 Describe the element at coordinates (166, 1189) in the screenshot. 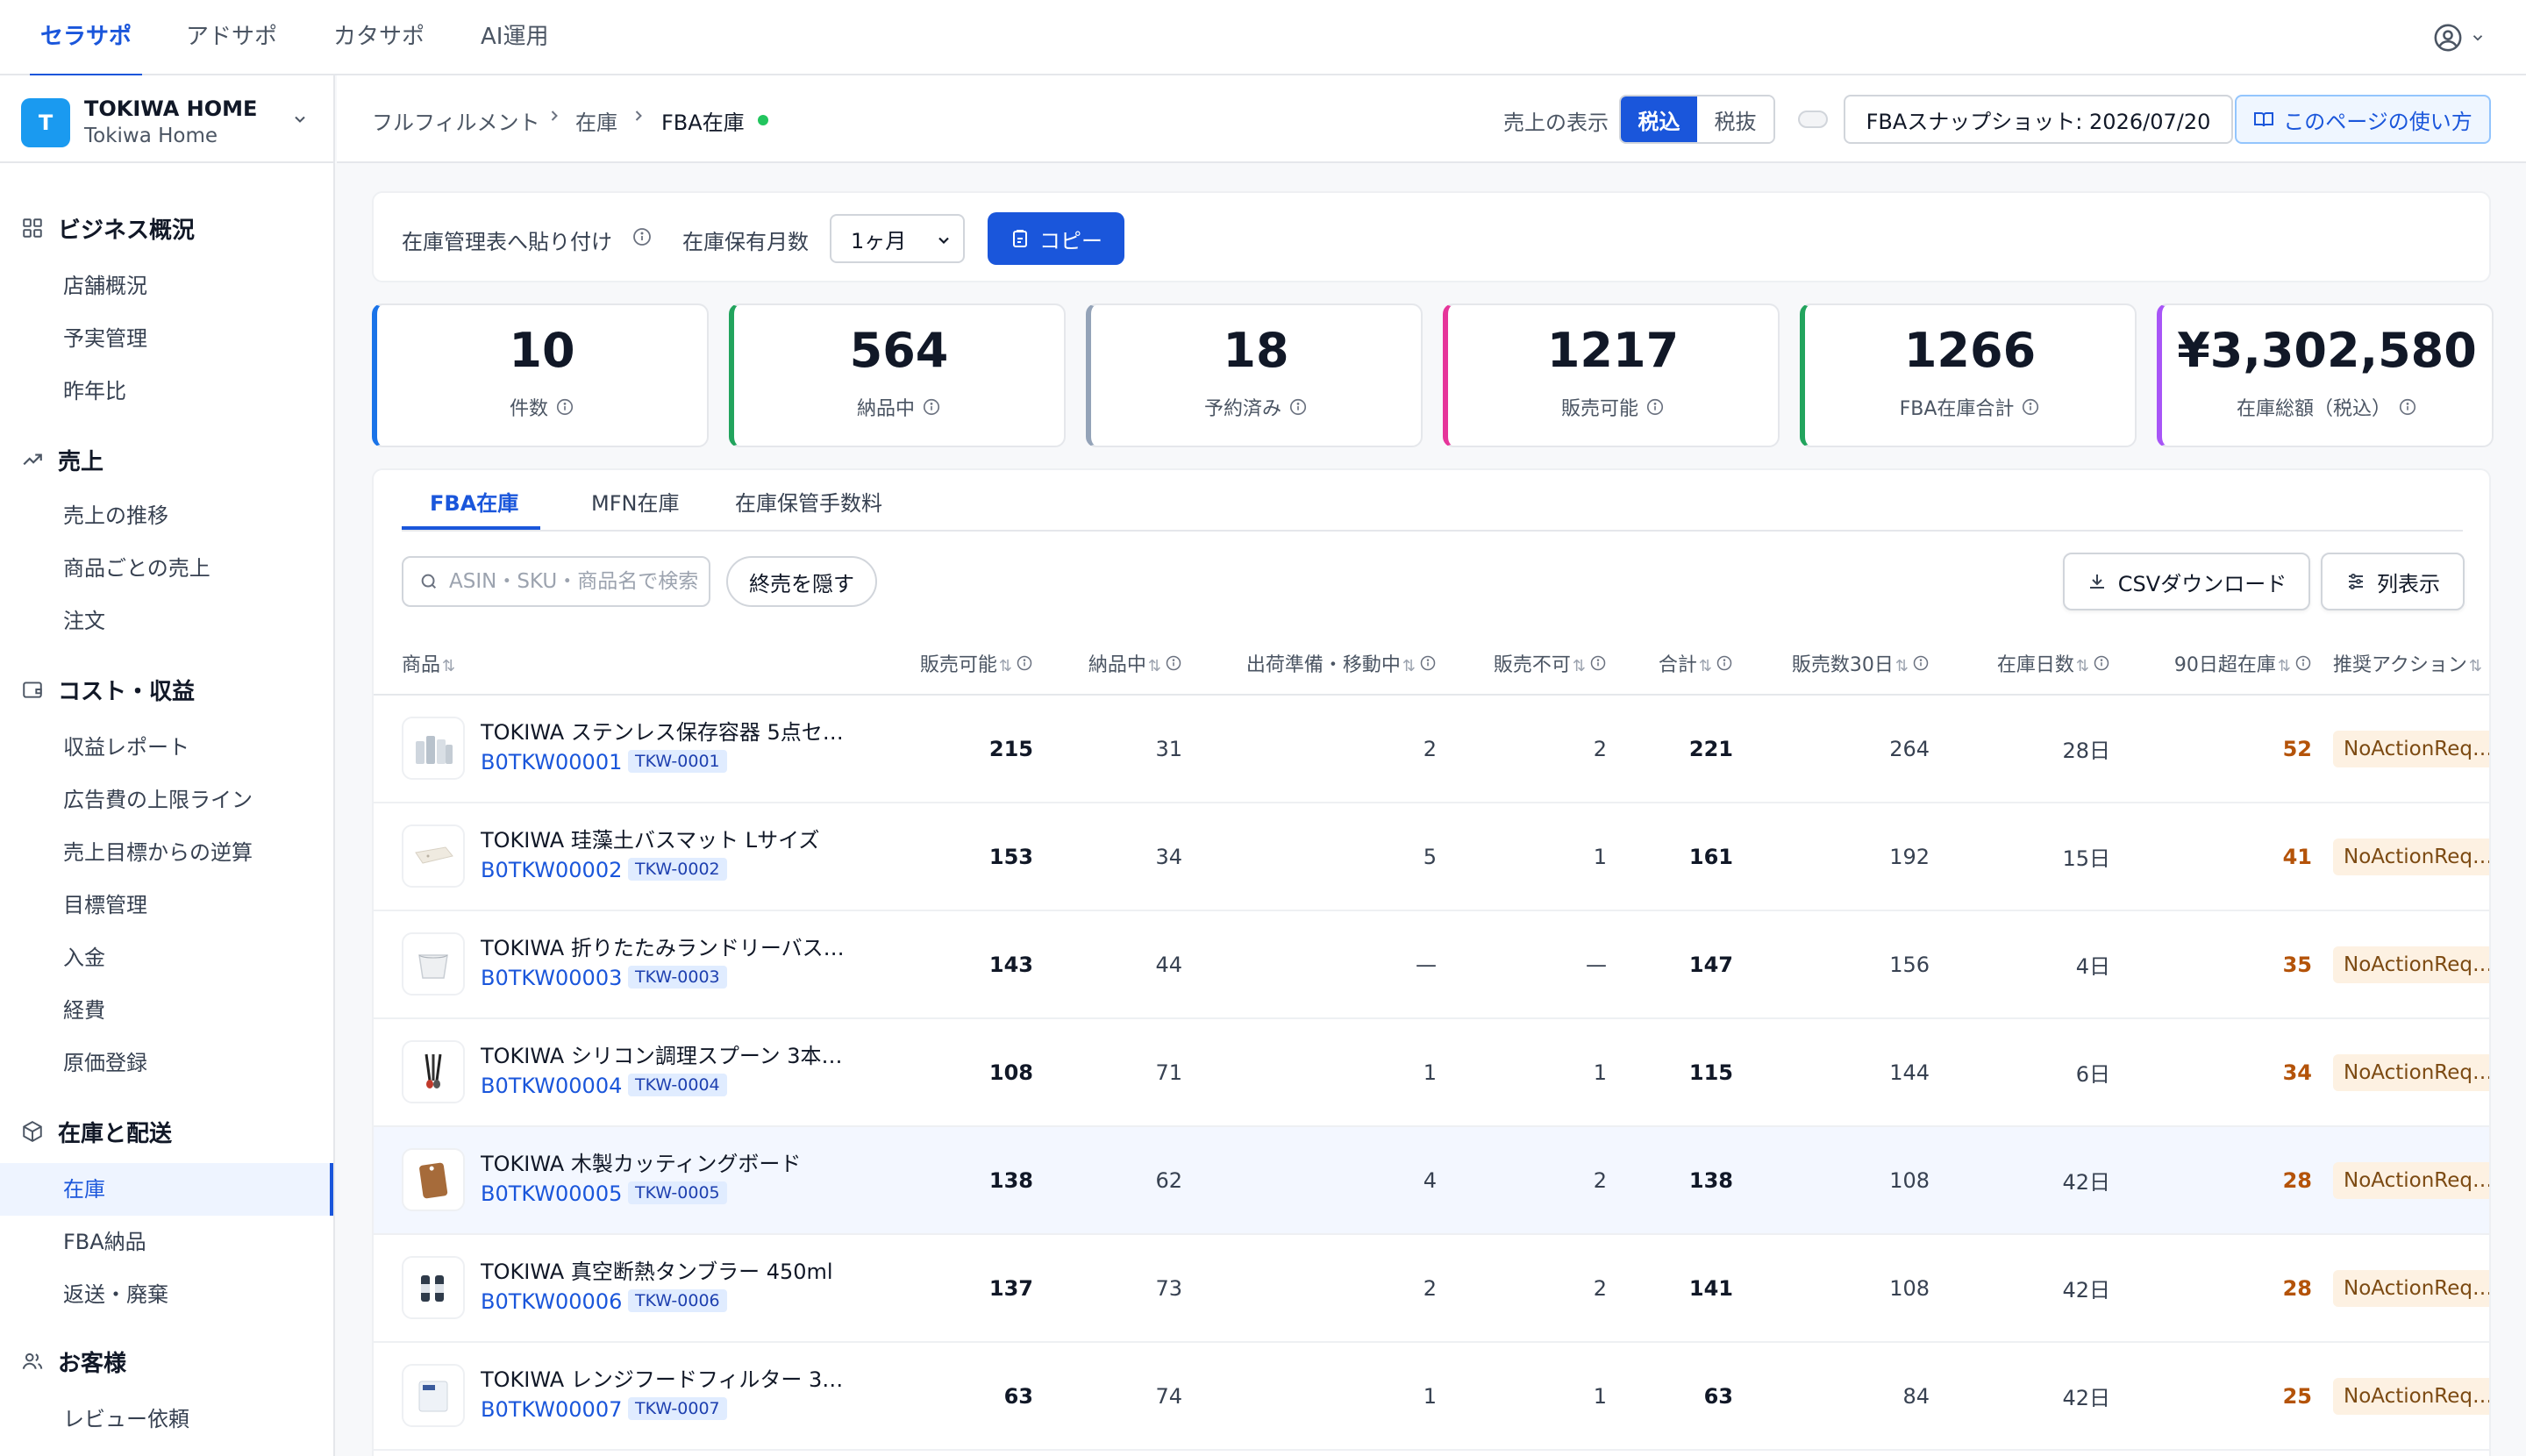

I see `sidebar-item-inventory: 在庫` at that location.